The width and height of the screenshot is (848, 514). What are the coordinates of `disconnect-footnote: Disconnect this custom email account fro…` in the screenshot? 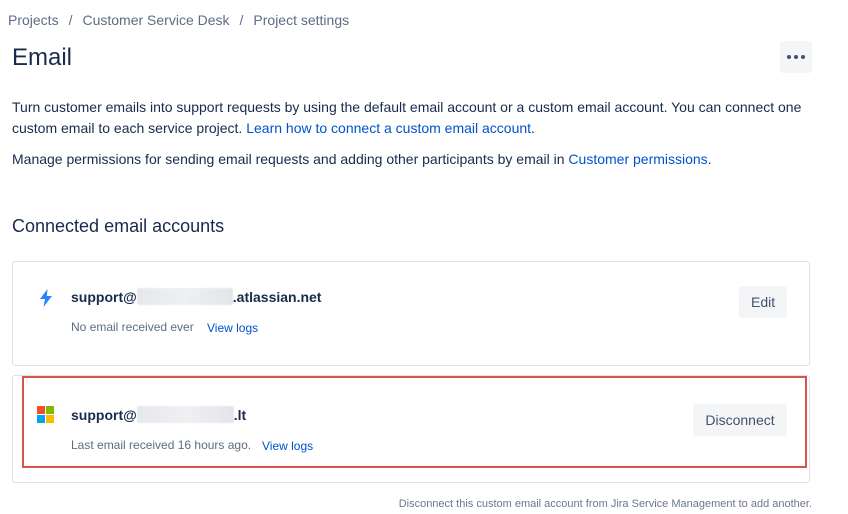 It's located at (605, 504).